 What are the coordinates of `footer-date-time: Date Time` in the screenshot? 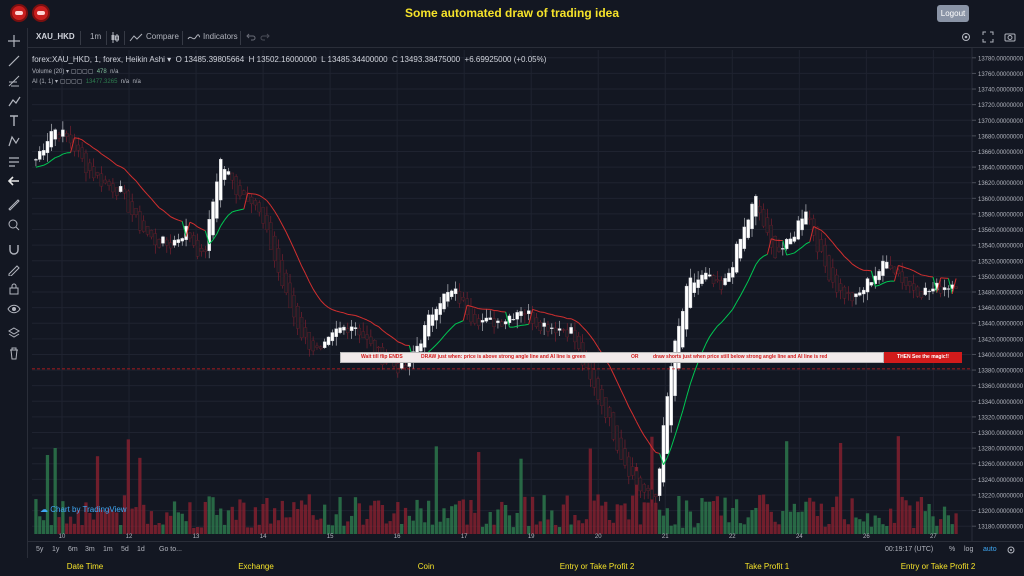 It's located at (85, 566).